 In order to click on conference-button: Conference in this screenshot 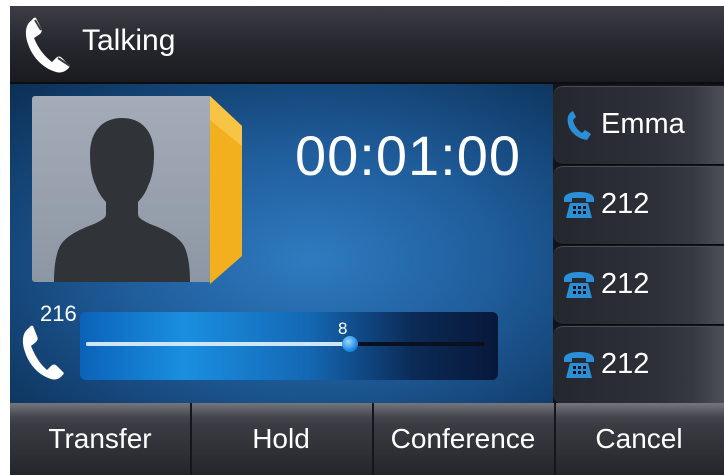, I will do `click(464, 439)`.